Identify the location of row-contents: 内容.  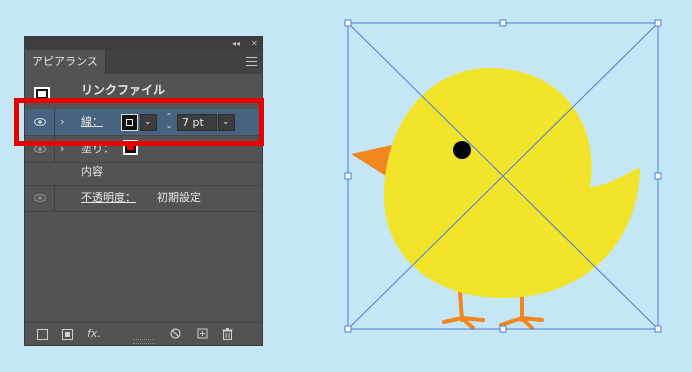
(143, 172).